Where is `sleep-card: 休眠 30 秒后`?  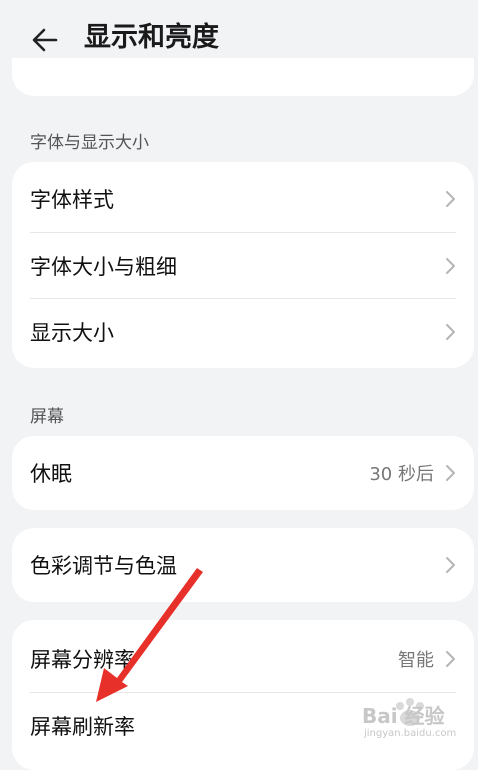
sleep-card: 休眠 30 秒后 is located at coordinates (243, 473).